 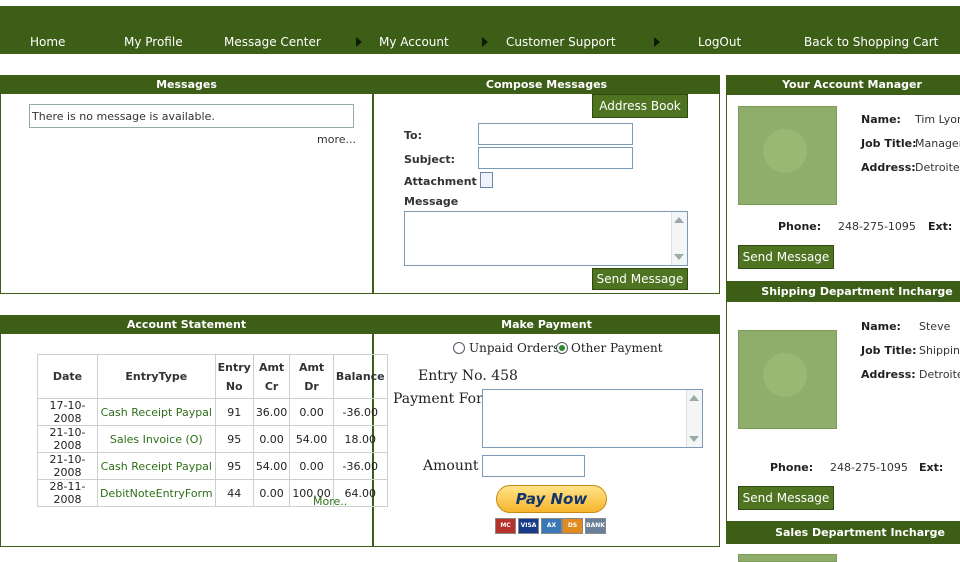 I want to click on col-balance: Balance, so click(x=360, y=376).